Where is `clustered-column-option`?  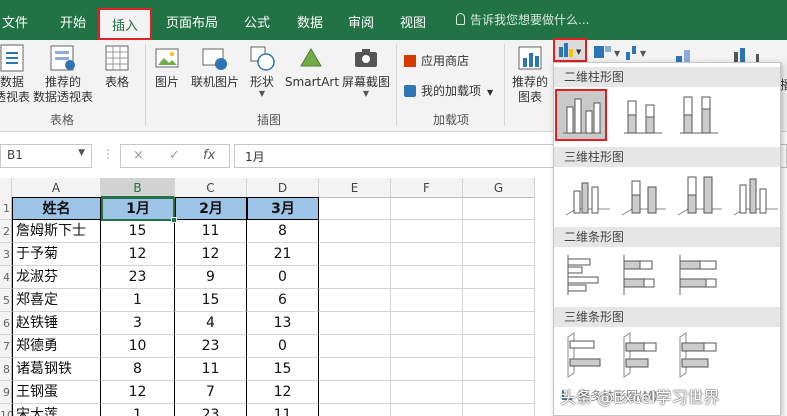 clustered-column-option is located at coordinates (581, 115).